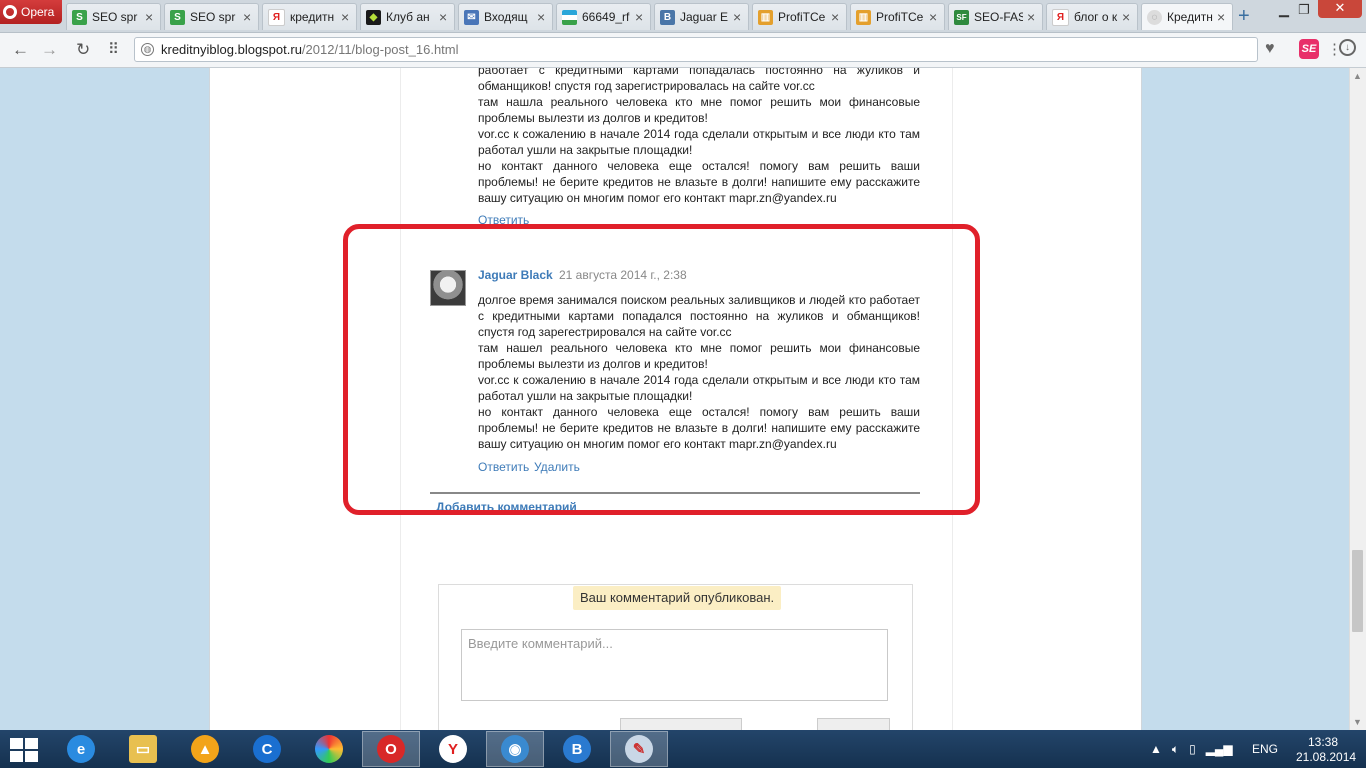 This screenshot has height=768, width=1366. What do you see at coordinates (1270, 49) in the screenshot?
I see `stash-heart-icon: ♥` at bounding box center [1270, 49].